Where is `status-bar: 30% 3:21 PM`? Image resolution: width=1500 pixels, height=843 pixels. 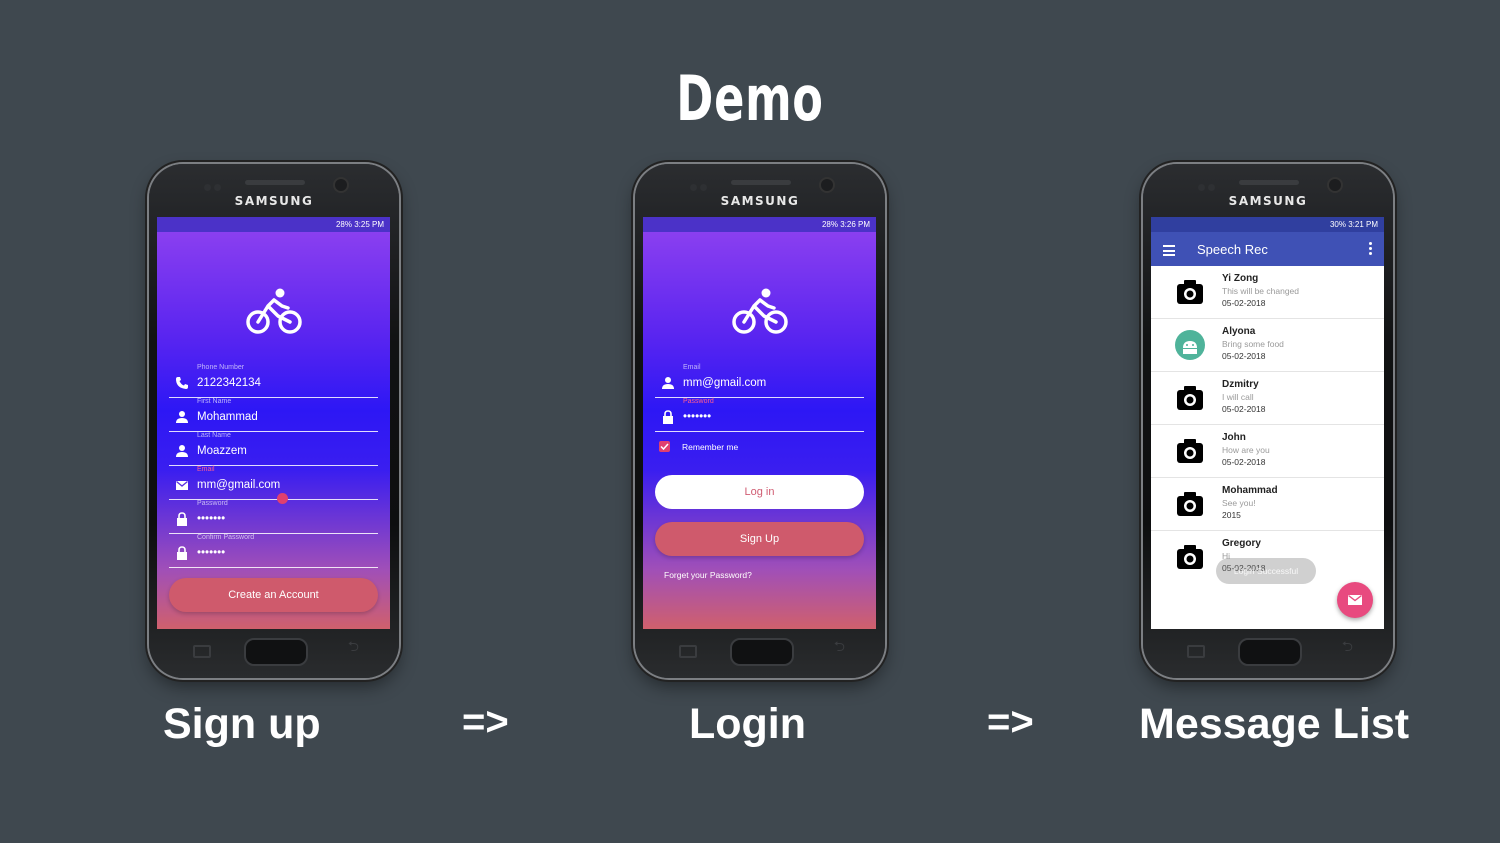 status-bar: 30% 3:21 PM is located at coordinates (1267, 224).